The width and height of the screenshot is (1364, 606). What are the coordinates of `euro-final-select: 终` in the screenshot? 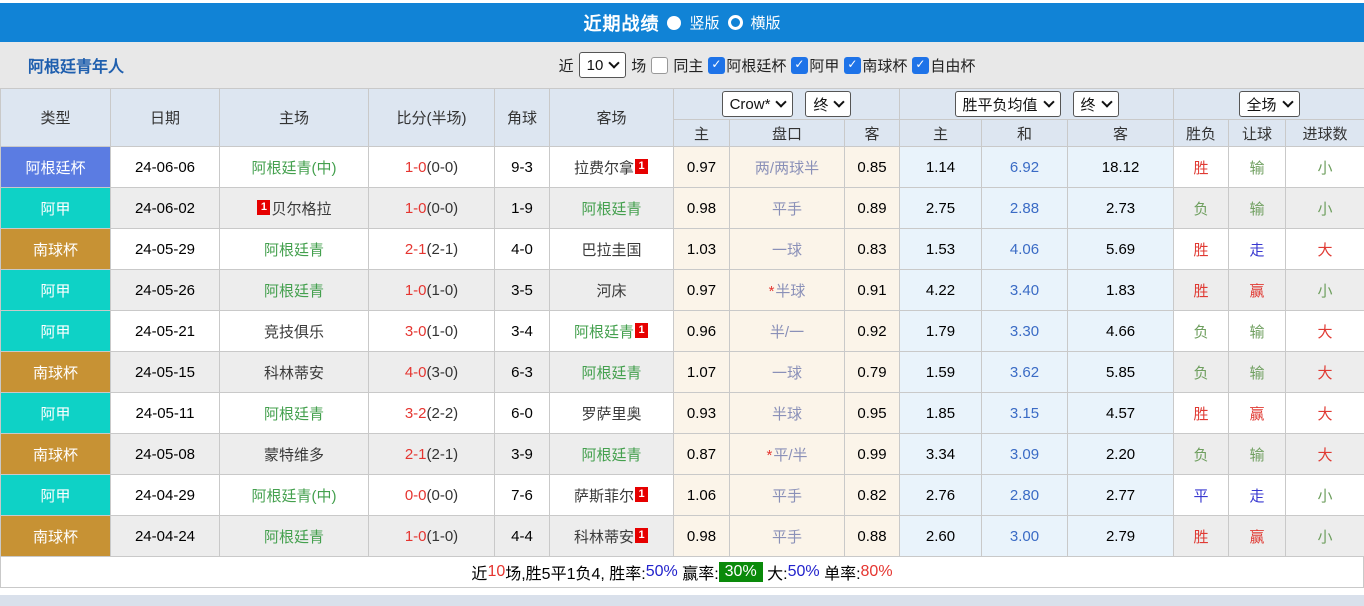 It's located at (1096, 104).